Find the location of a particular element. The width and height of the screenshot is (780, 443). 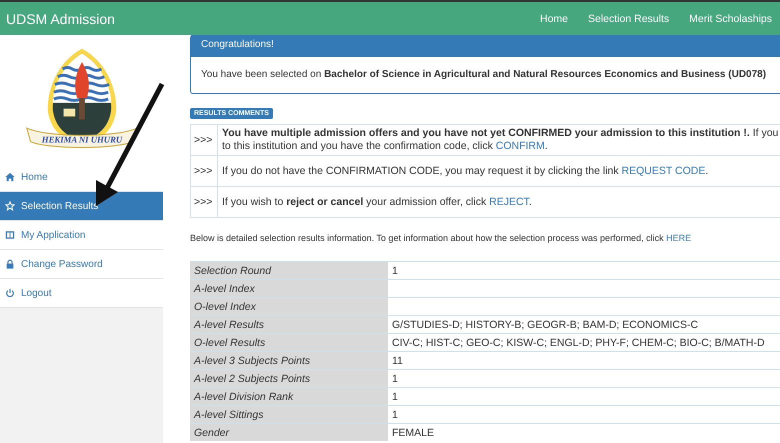

action-link: CONFIRM is located at coordinates (520, 146).